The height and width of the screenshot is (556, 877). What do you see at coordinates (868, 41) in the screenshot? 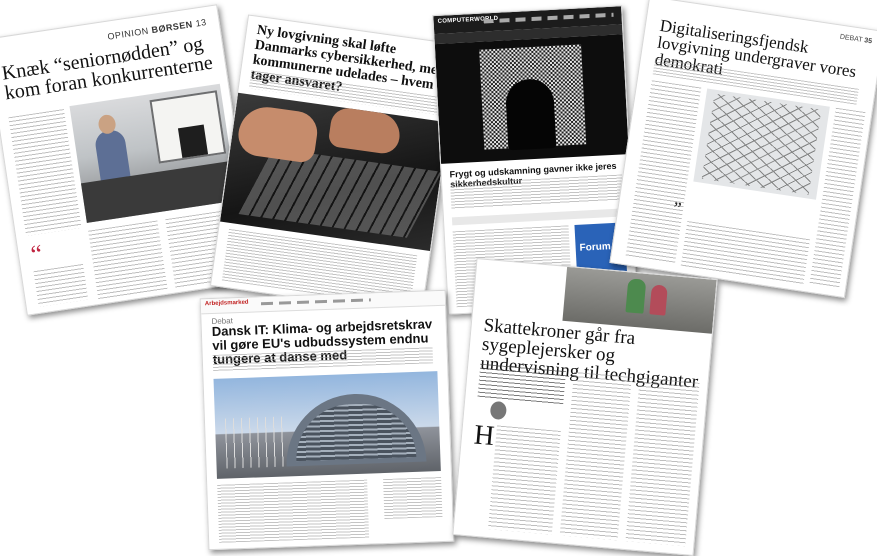
I see `page-number: 35` at bounding box center [868, 41].